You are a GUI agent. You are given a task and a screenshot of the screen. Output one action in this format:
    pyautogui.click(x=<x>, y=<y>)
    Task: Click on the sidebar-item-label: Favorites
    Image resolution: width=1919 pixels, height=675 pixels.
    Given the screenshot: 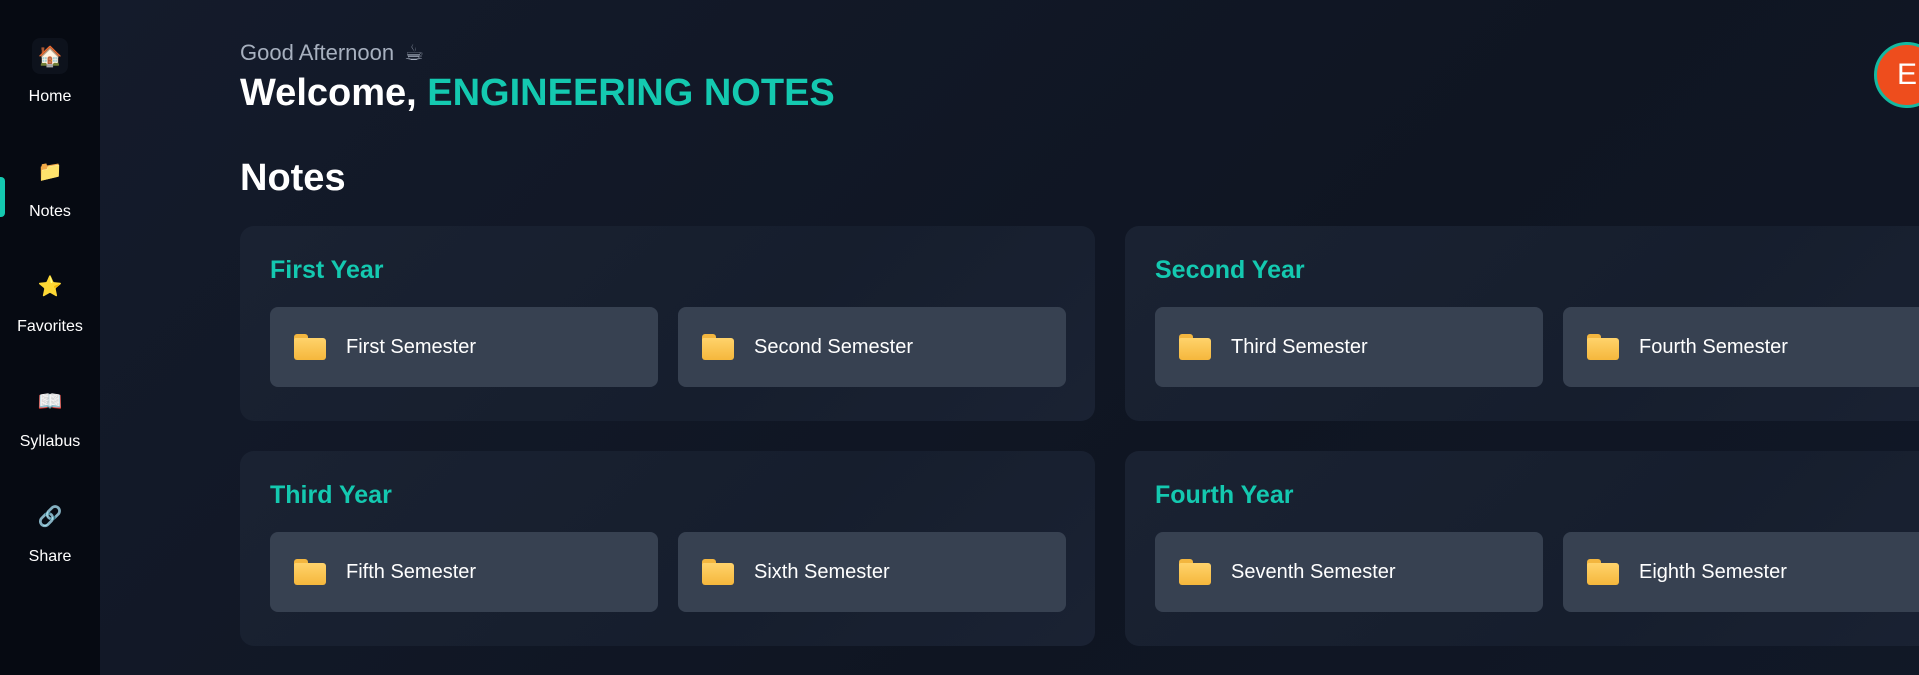 What is the action you would take?
    pyautogui.click(x=50, y=326)
    